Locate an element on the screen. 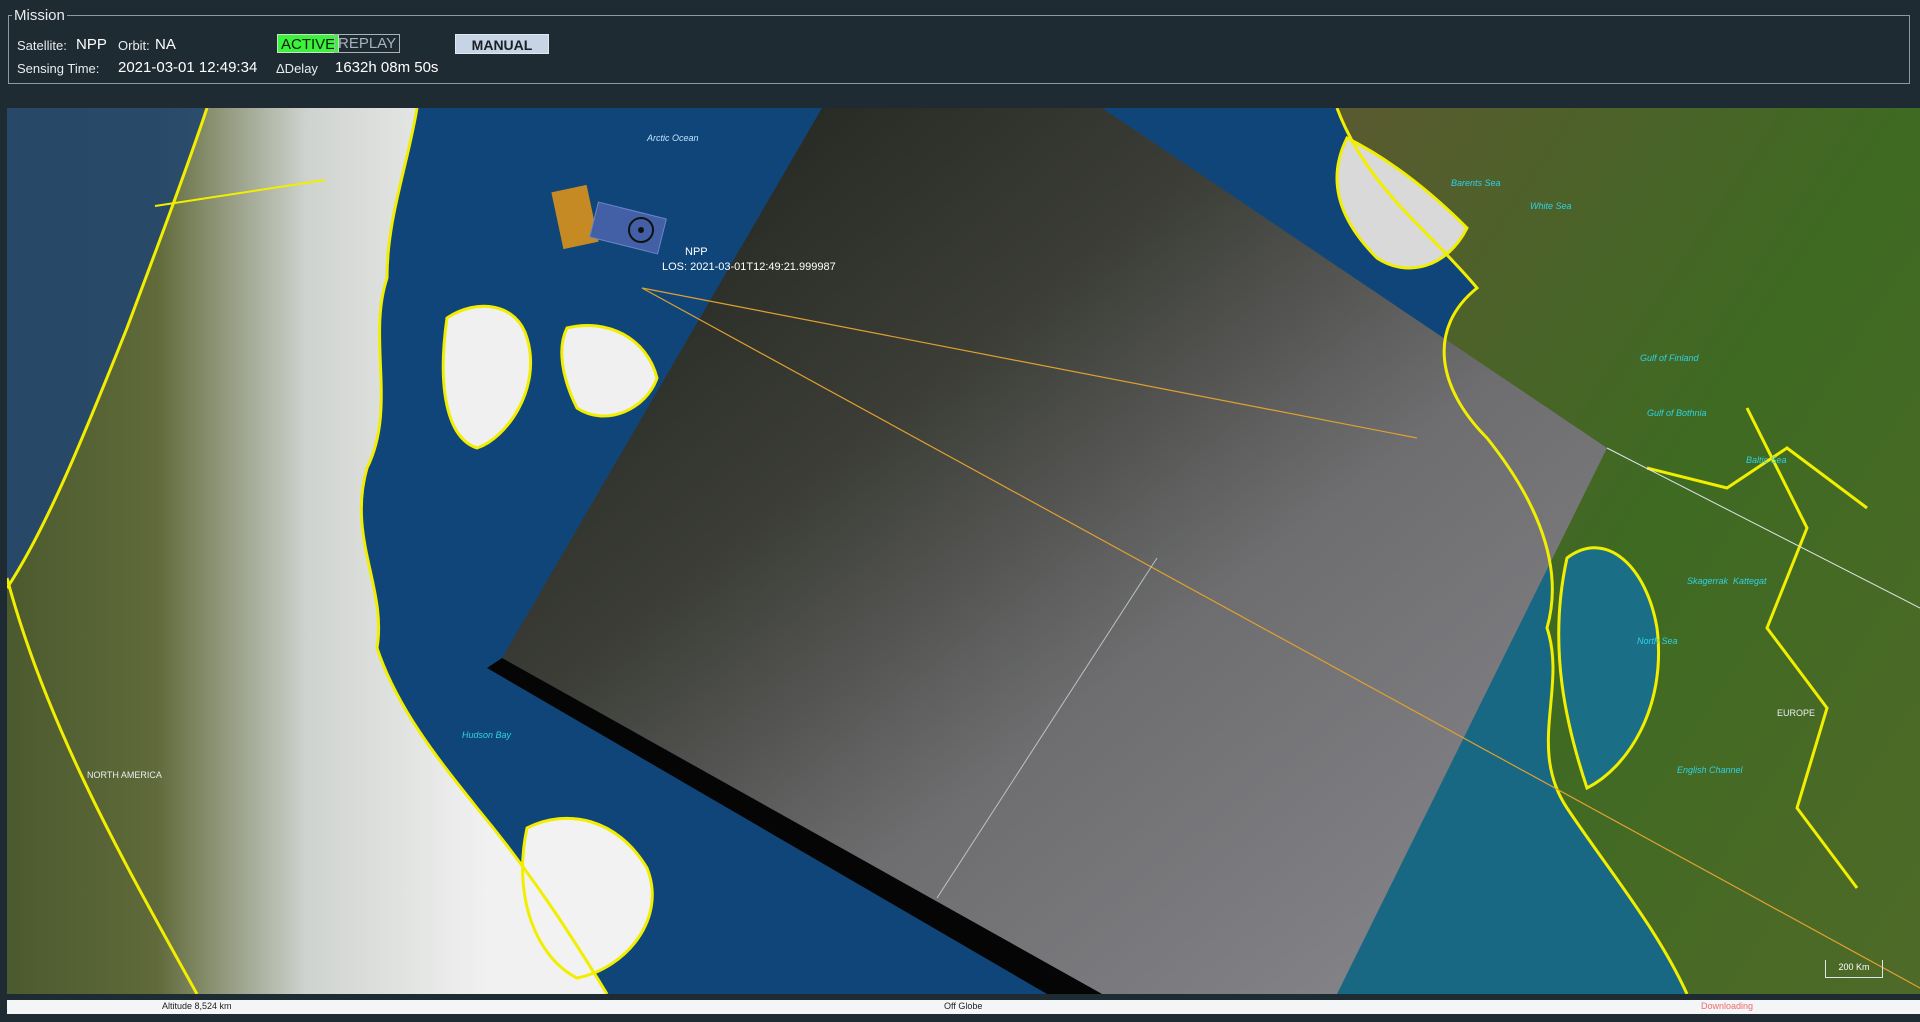  delay-value: 1632h 08m 50s is located at coordinates (387, 67).